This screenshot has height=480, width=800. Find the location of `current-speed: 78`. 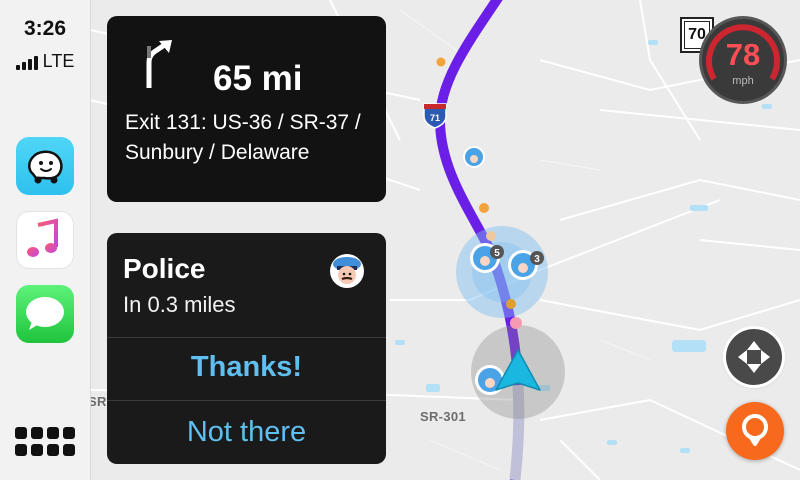

current-speed: 78 is located at coordinates (743, 54).